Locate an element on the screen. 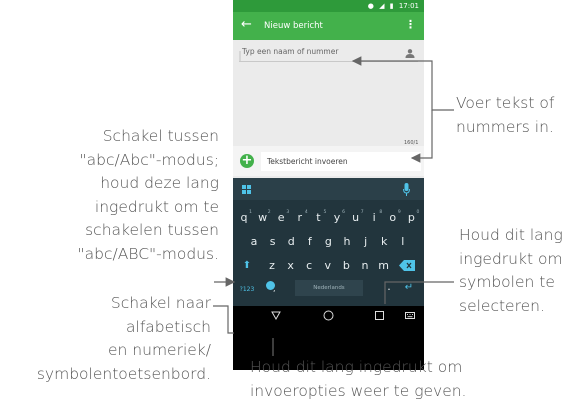 This screenshot has width=584, height=403. key-d: d is located at coordinates (291, 242).